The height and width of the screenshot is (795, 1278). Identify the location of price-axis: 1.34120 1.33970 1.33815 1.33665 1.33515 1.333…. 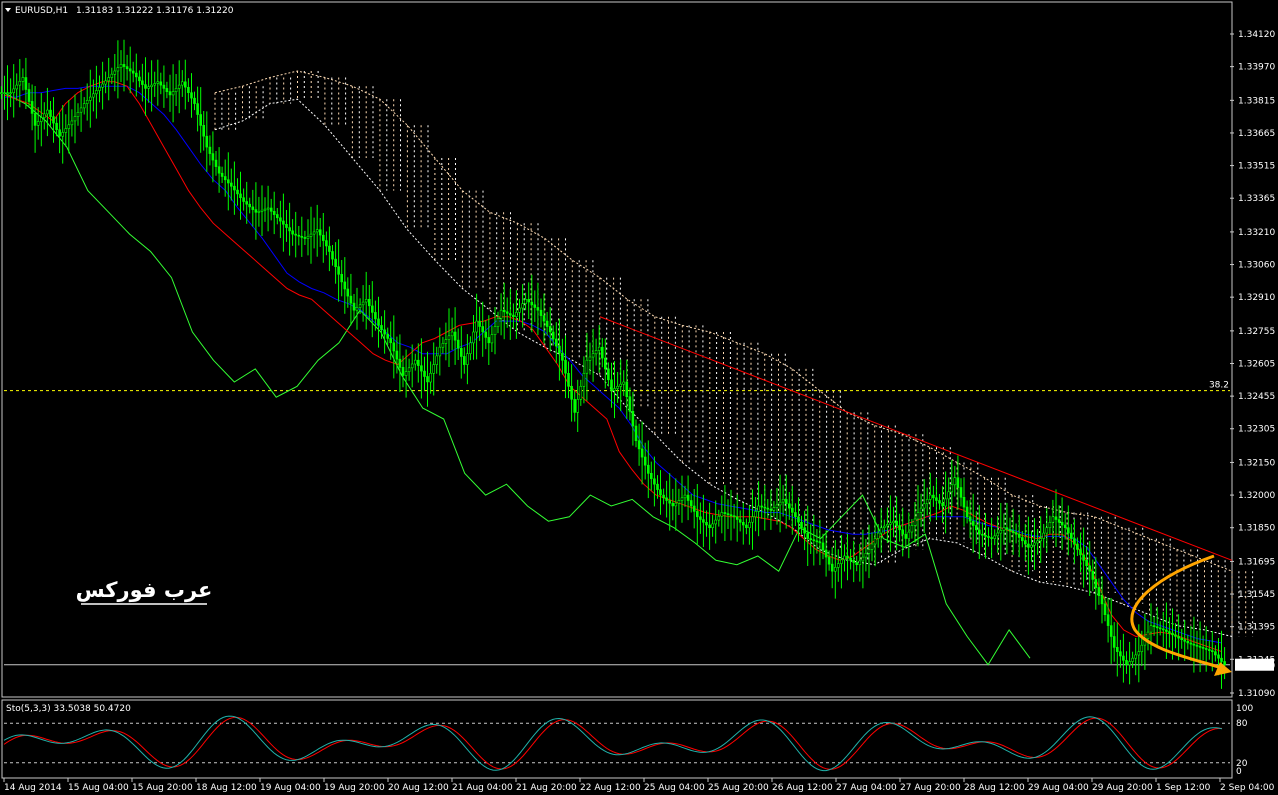
(1252, 364).